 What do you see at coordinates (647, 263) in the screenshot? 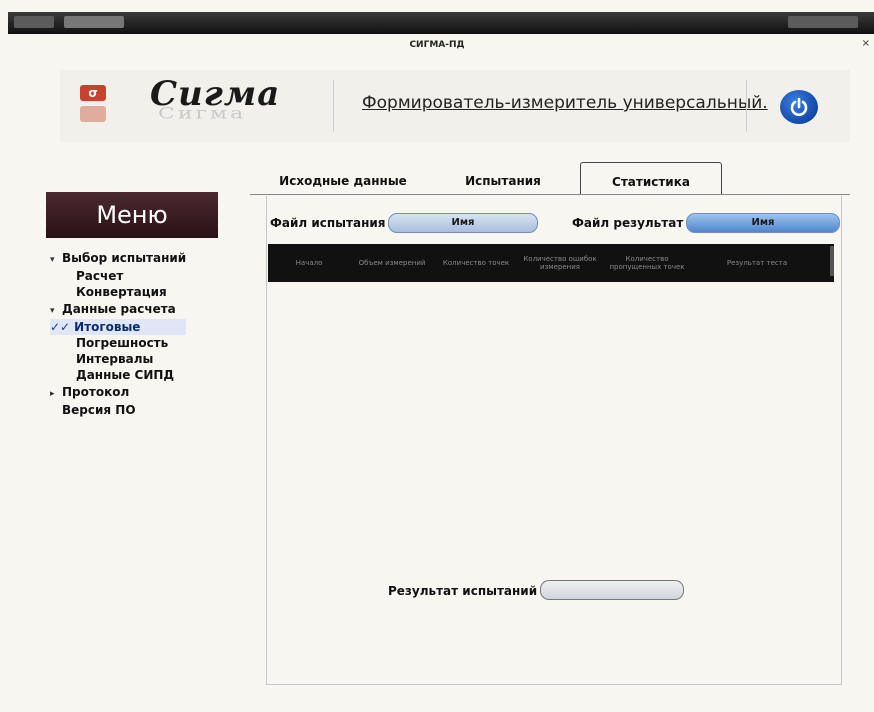
I see `column-header: Количество пропущенных точек` at bounding box center [647, 263].